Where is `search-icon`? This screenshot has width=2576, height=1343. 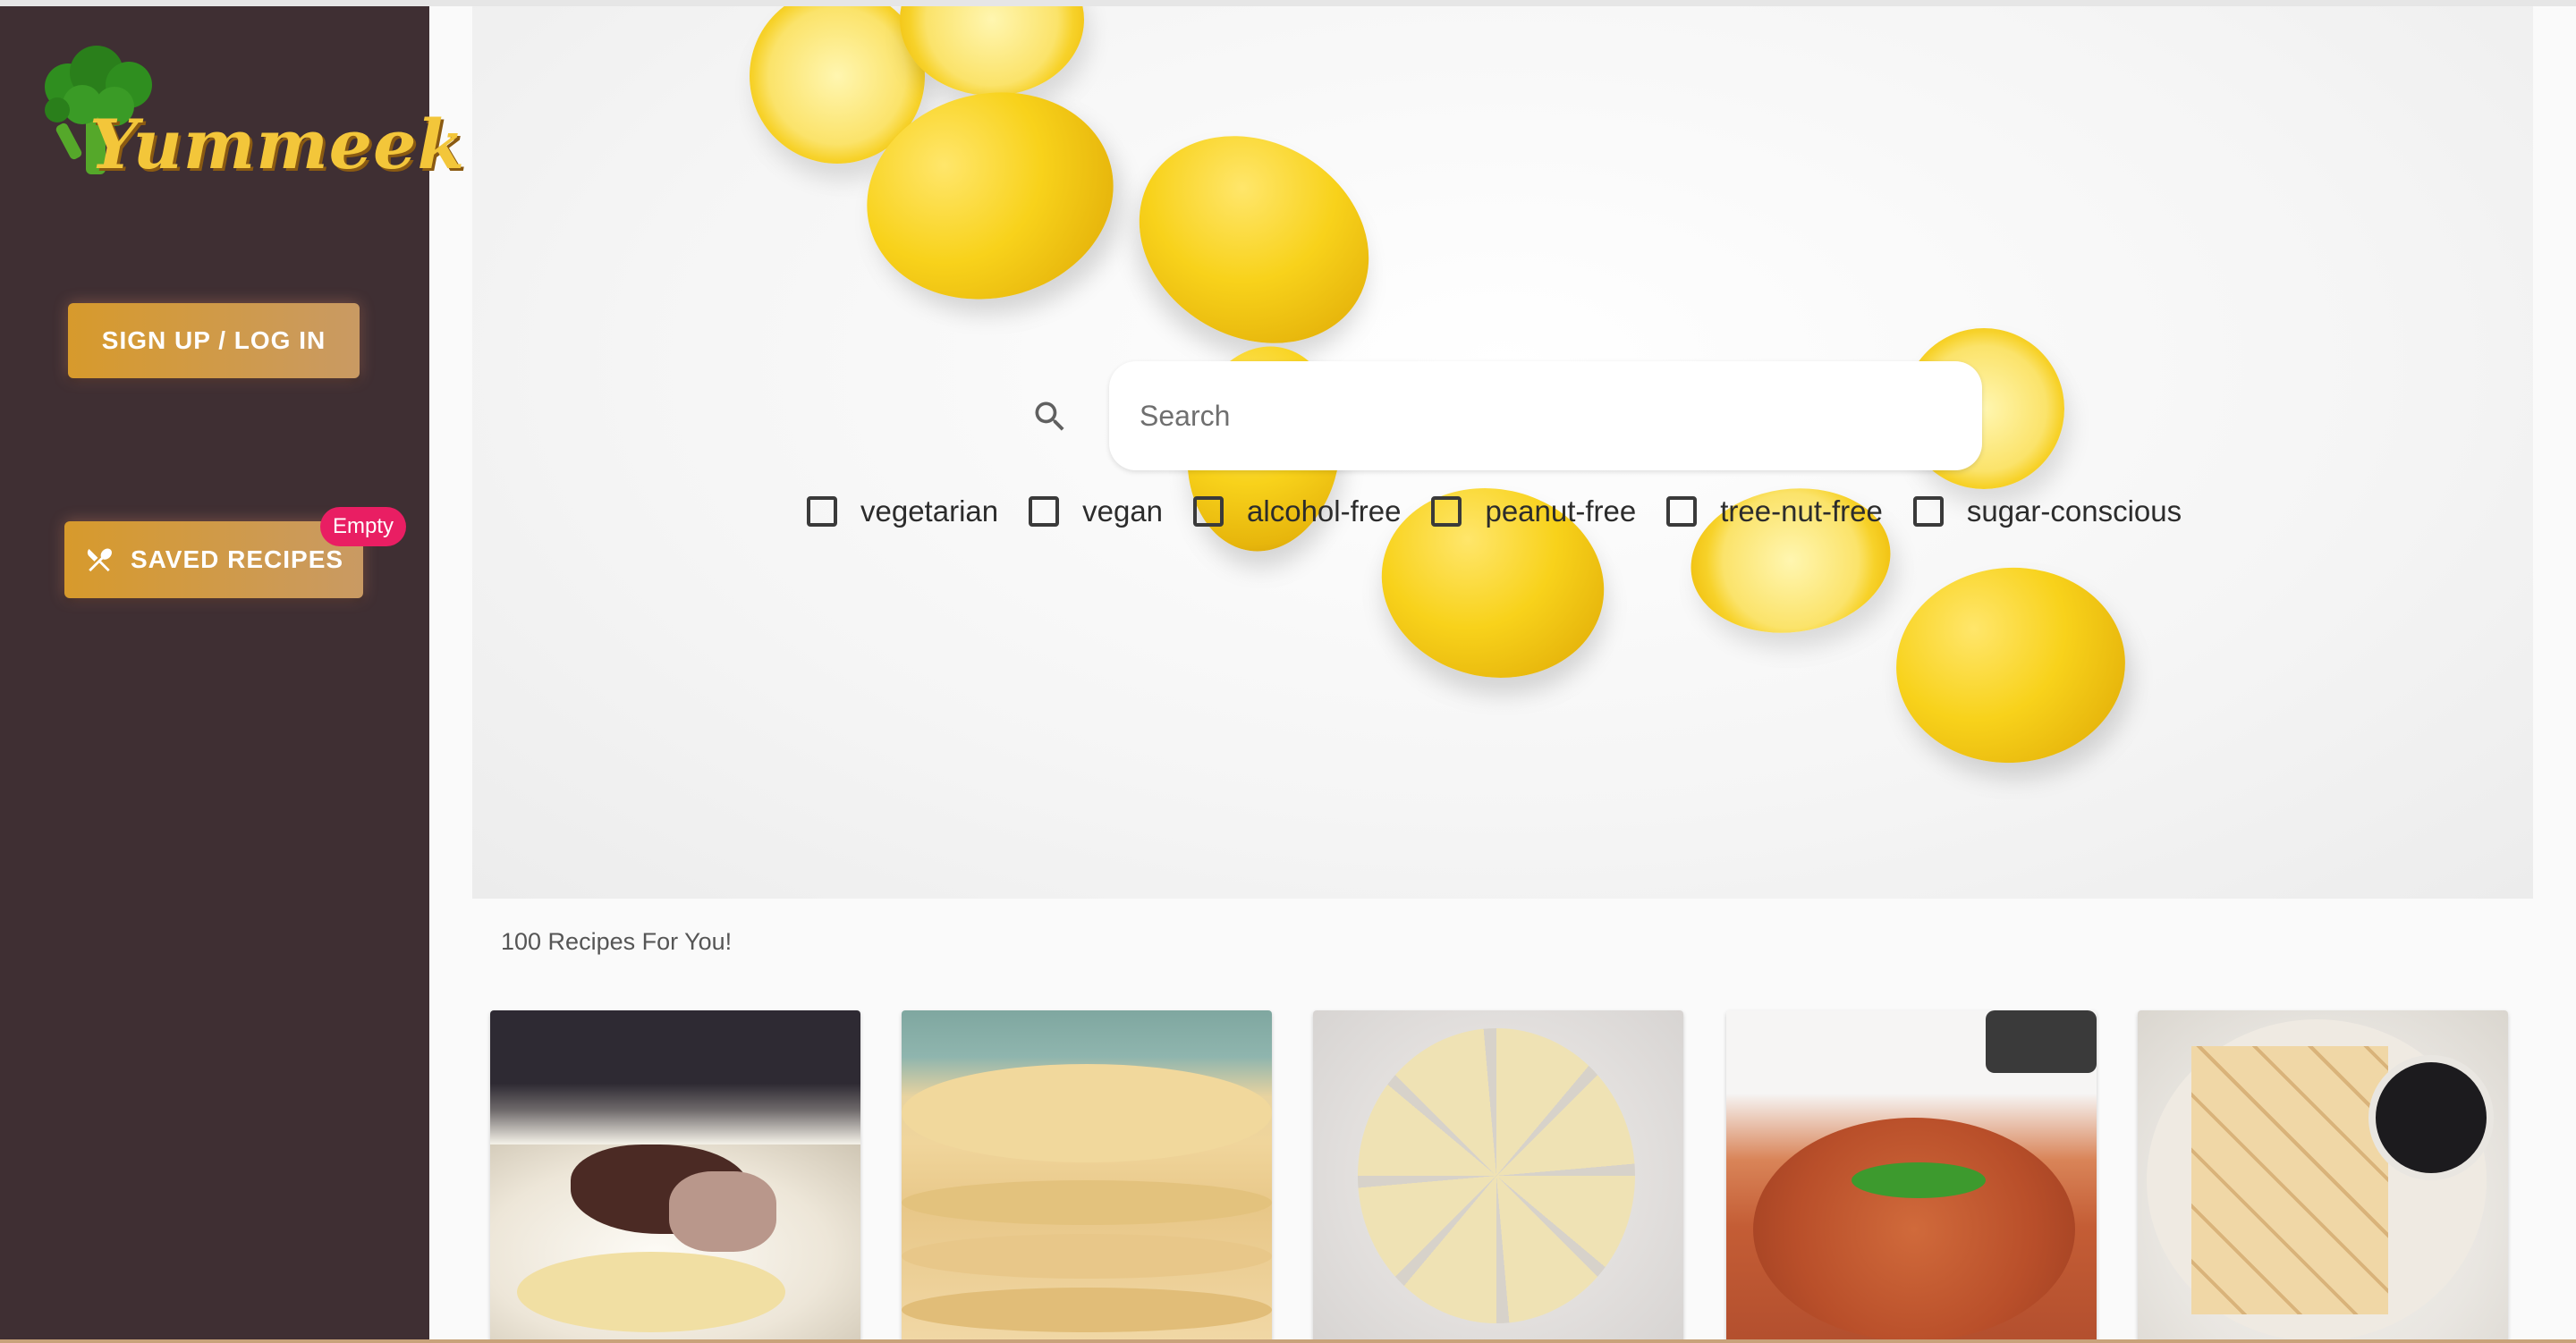 search-icon is located at coordinates (1050, 416).